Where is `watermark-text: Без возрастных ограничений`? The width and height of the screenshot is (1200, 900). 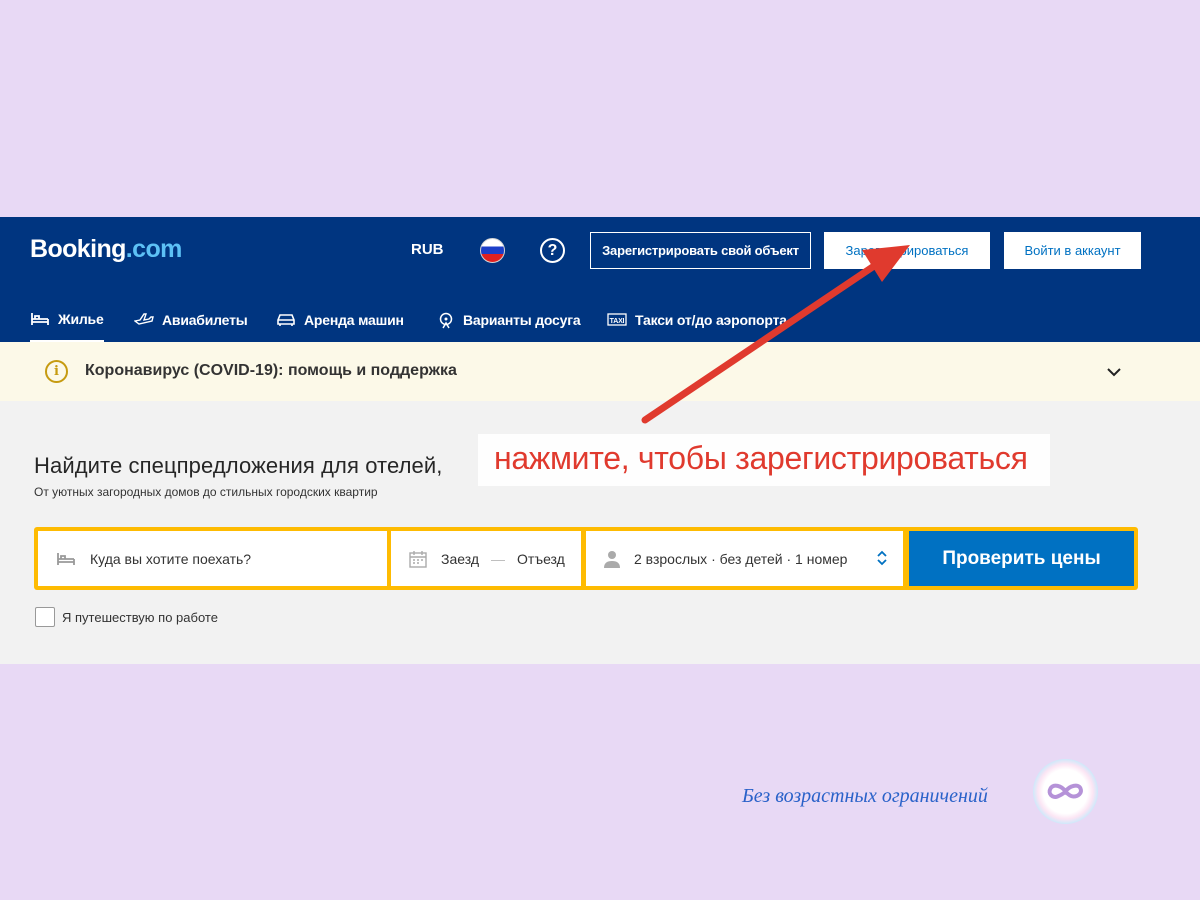 watermark-text: Без возрастных ограничений is located at coordinates (865, 796).